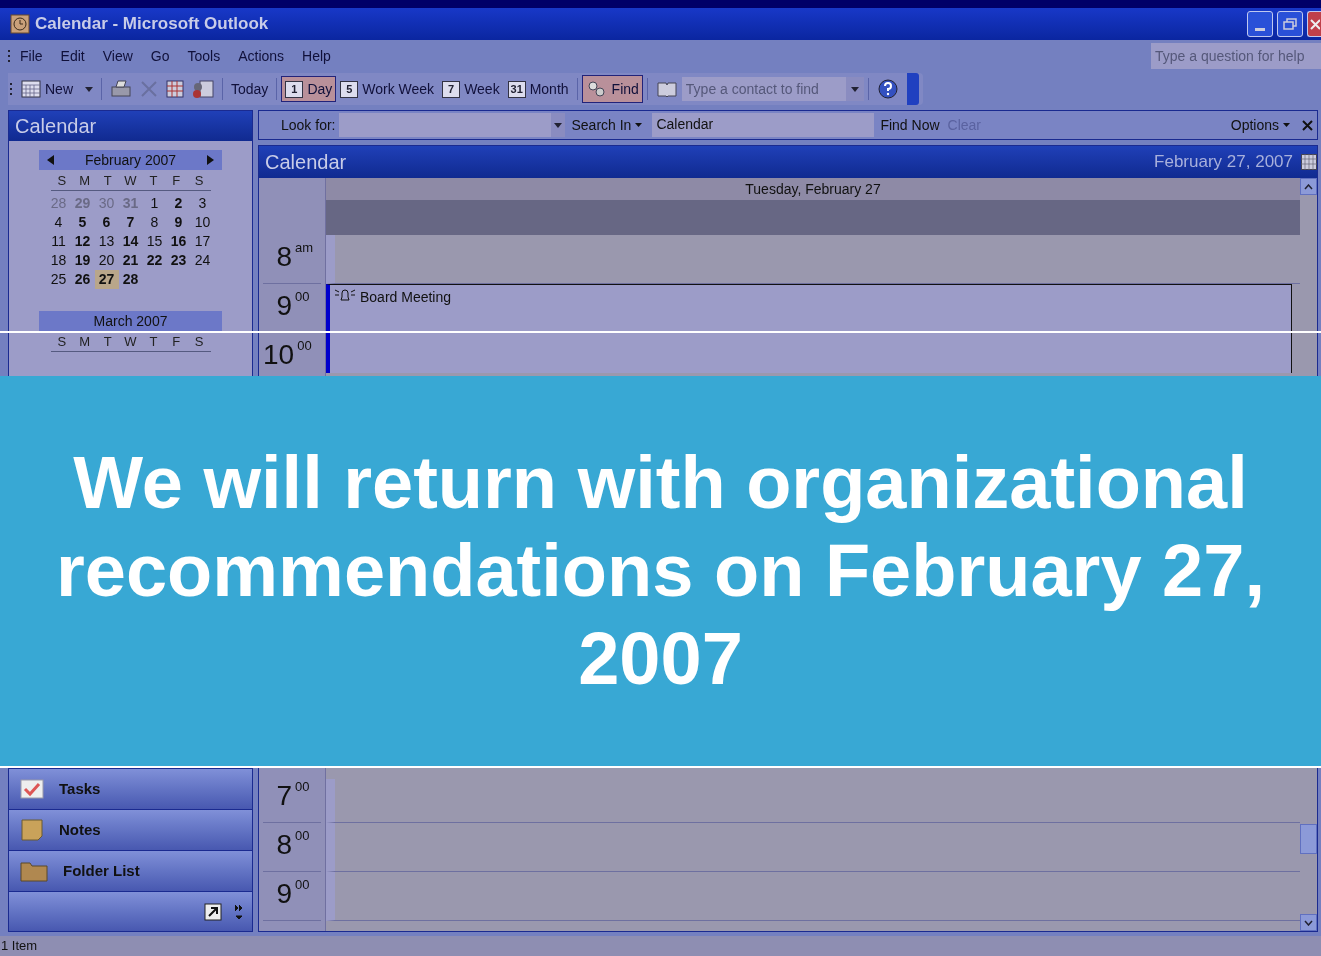  Describe the element at coordinates (178, 222) in the screenshot. I see `calendar-day: 9` at that location.